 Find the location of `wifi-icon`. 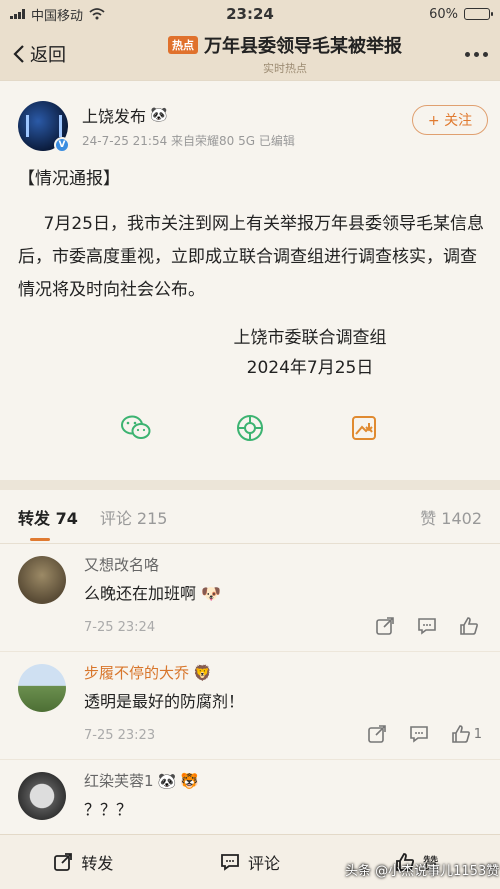

wifi-icon is located at coordinates (97, 14).